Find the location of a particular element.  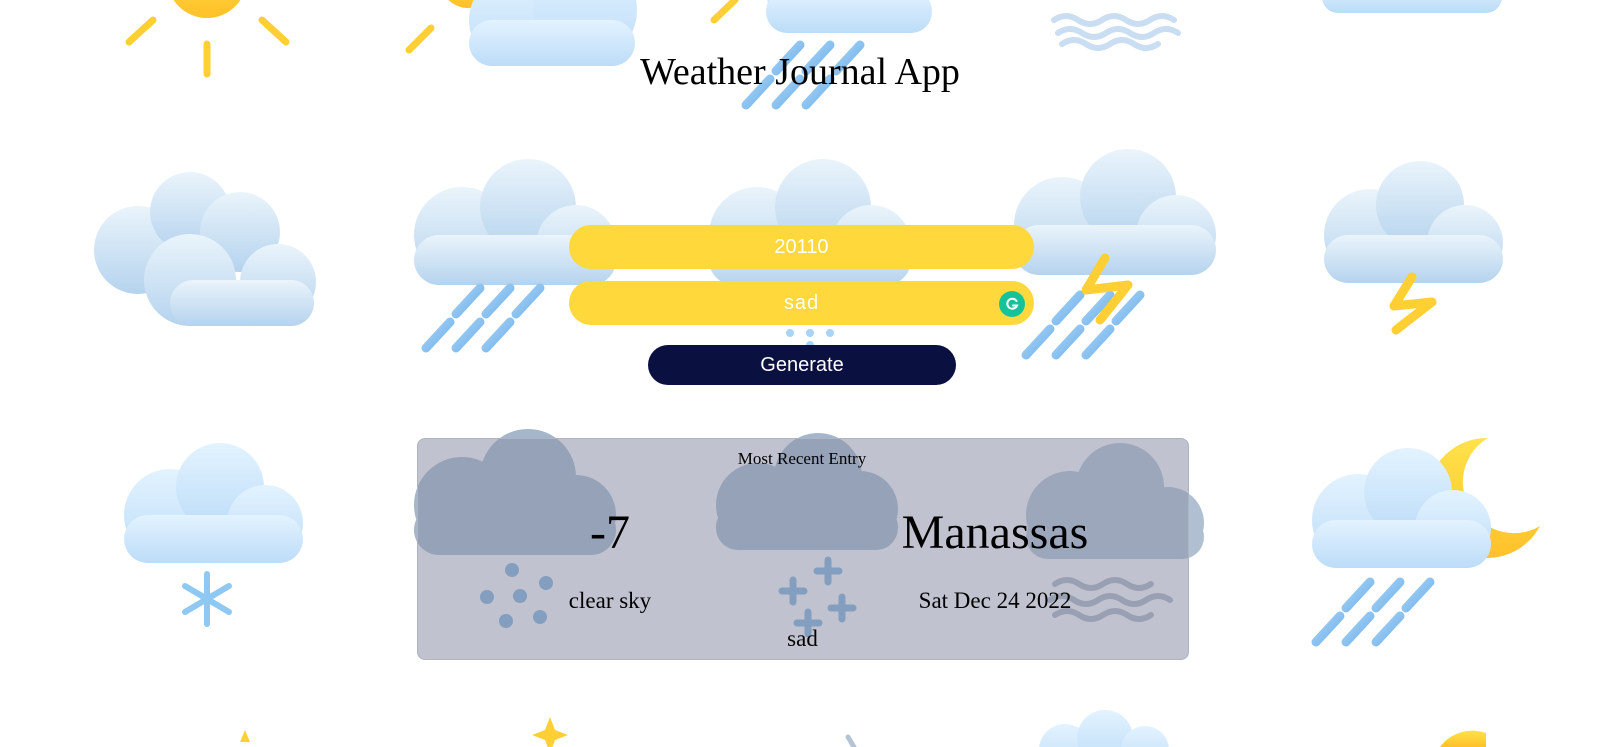

entry-feelings: sad is located at coordinates (802, 638).